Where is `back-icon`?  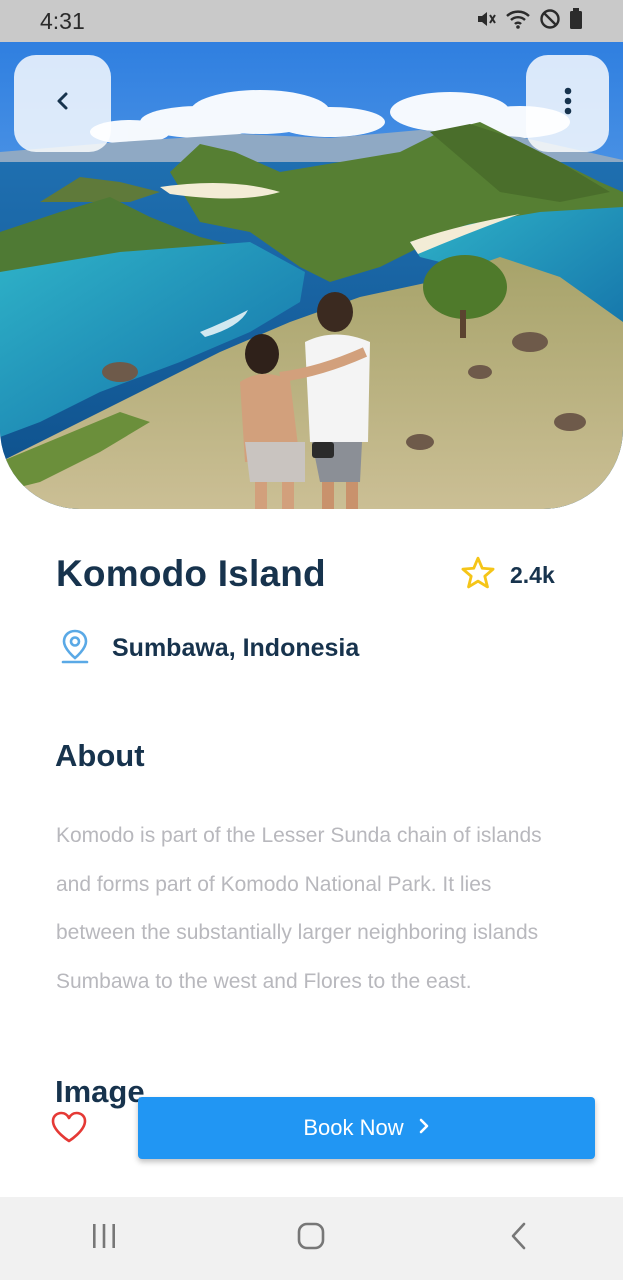 back-icon is located at coordinates (63, 103).